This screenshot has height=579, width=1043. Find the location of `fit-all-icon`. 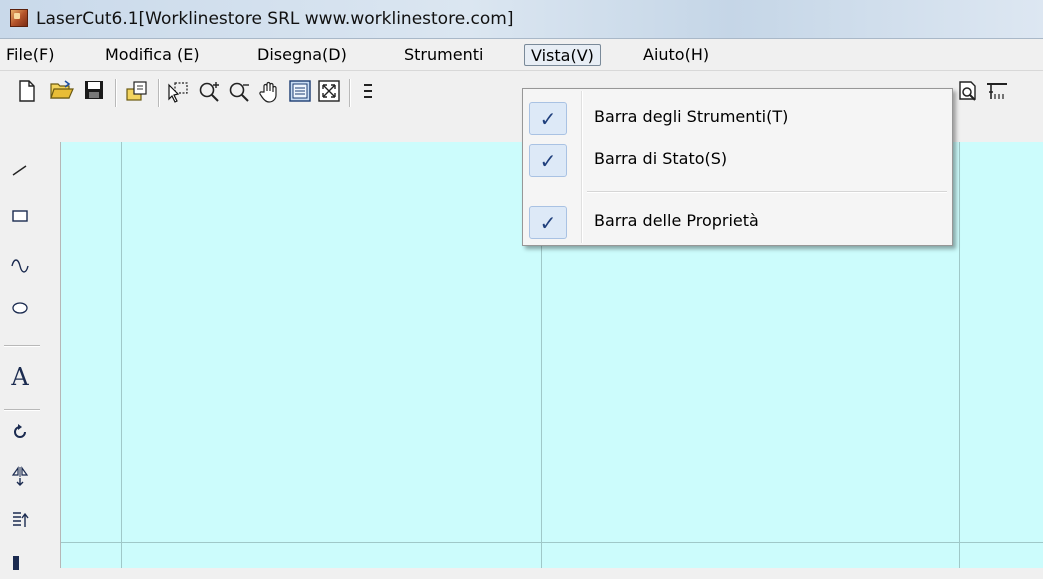

fit-all-icon is located at coordinates (329, 93).